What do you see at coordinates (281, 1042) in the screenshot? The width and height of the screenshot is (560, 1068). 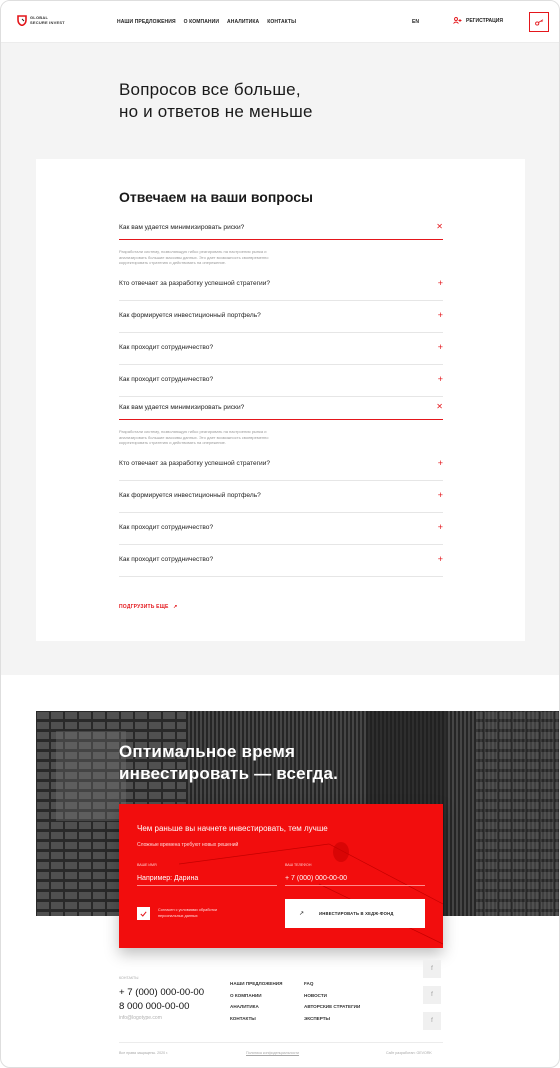 I see `footer-divider` at bounding box center [281, 1042].